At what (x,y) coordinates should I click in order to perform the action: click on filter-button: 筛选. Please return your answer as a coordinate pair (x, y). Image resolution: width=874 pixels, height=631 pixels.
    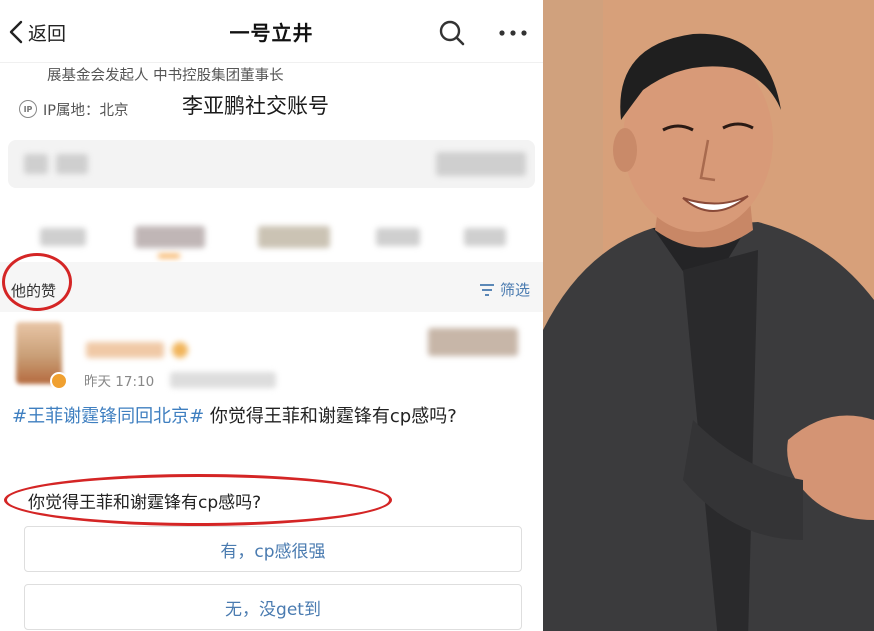
    Looking at the image, I should click on (504, 289).